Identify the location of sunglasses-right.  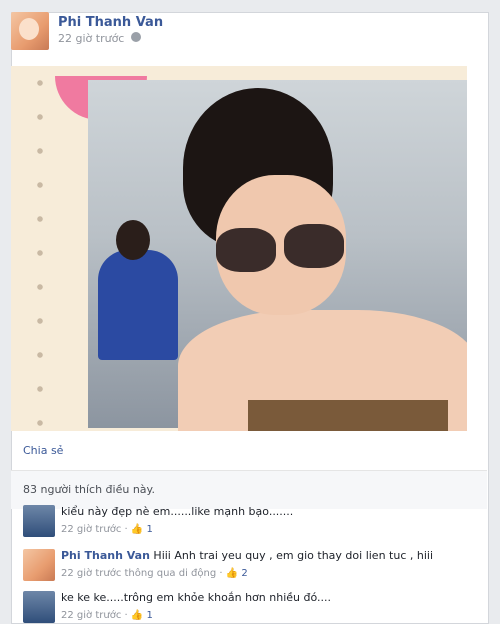
(314, 246).